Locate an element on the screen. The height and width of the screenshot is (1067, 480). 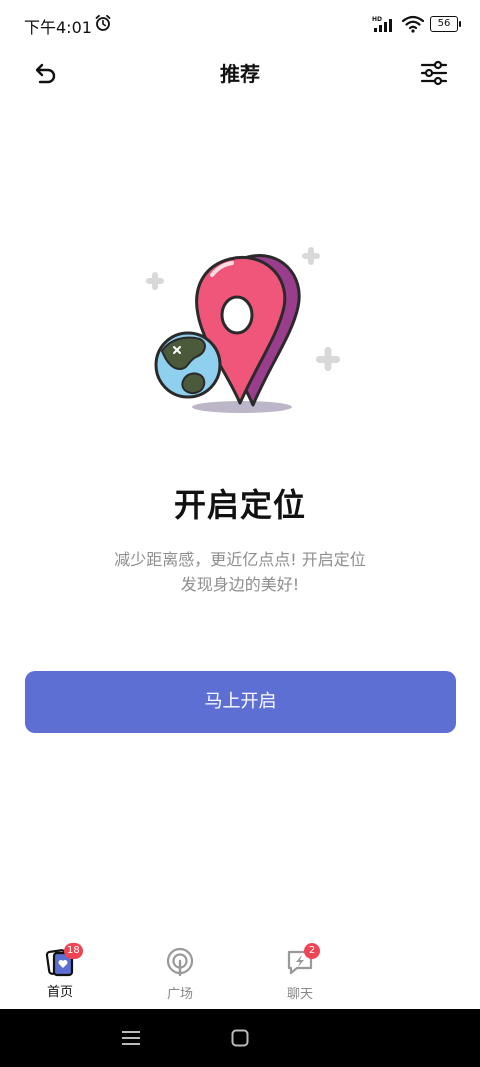
heading-enable-location: 开启定位 is located at coordinates (239, 505).